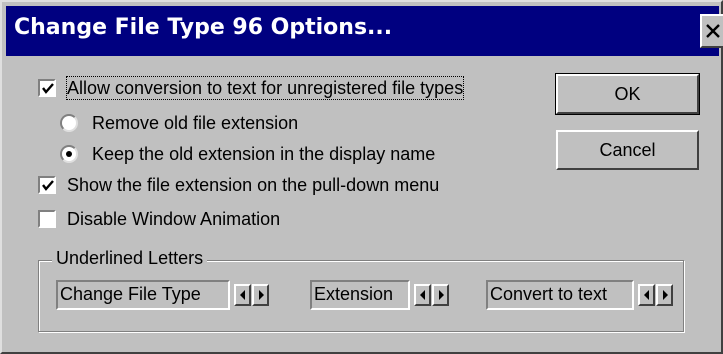 The width and height of the screenshot is (723, 354). Describe the element at coordinates (560, 295) in the screenshot. I see `convert-to-text-field: Convert to text` at that location.